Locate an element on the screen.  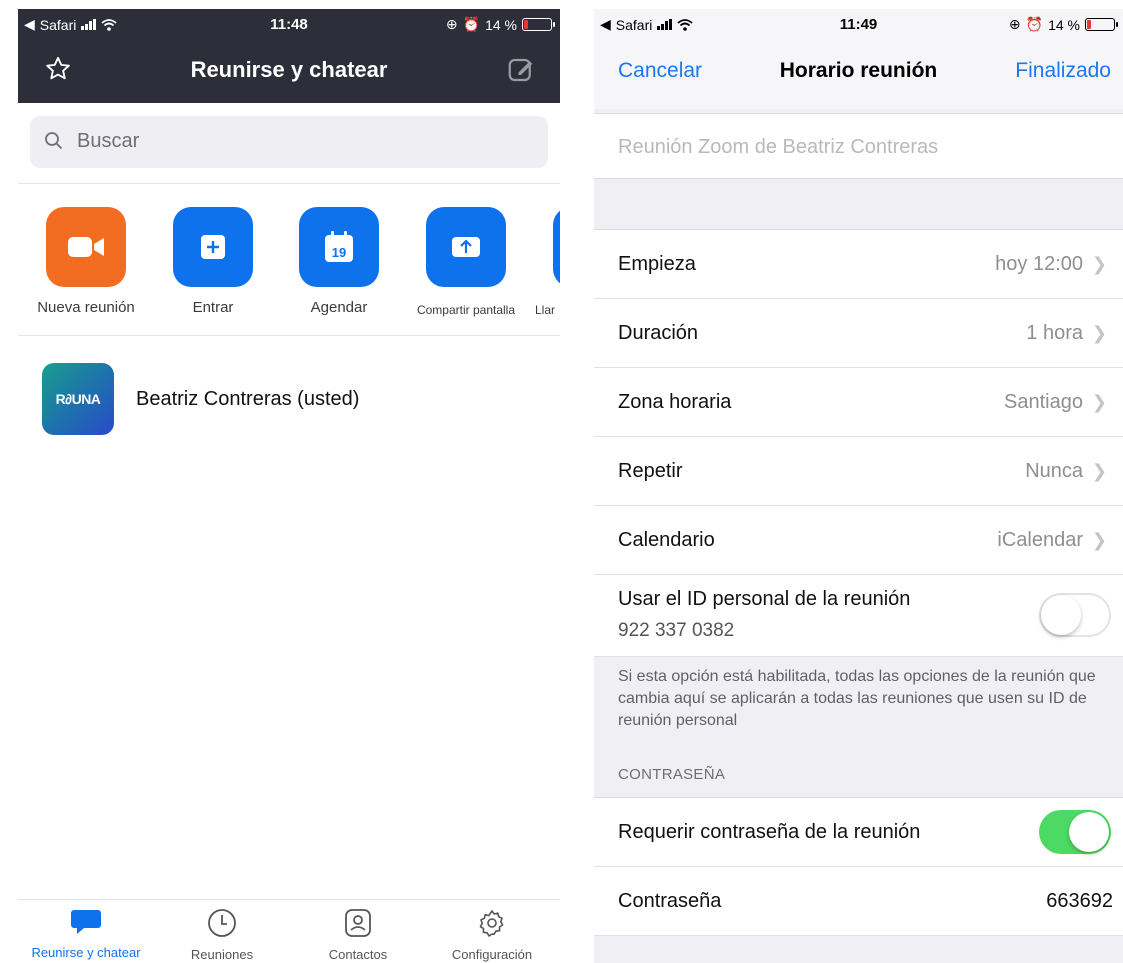
plus-icon is located at coordinates (213, 247).